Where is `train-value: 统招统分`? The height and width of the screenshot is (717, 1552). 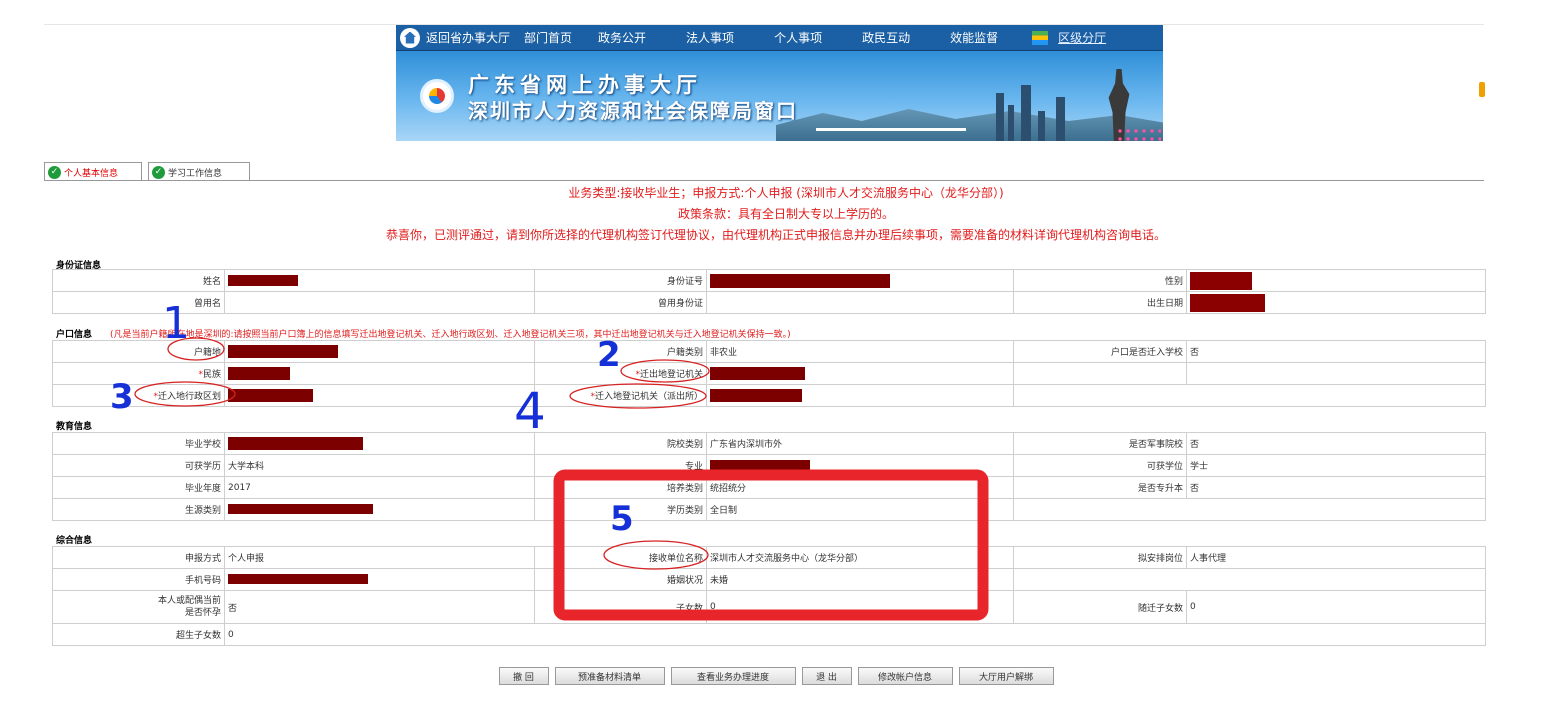 train-value: 统招统分 is located at coordinates (860, 487).